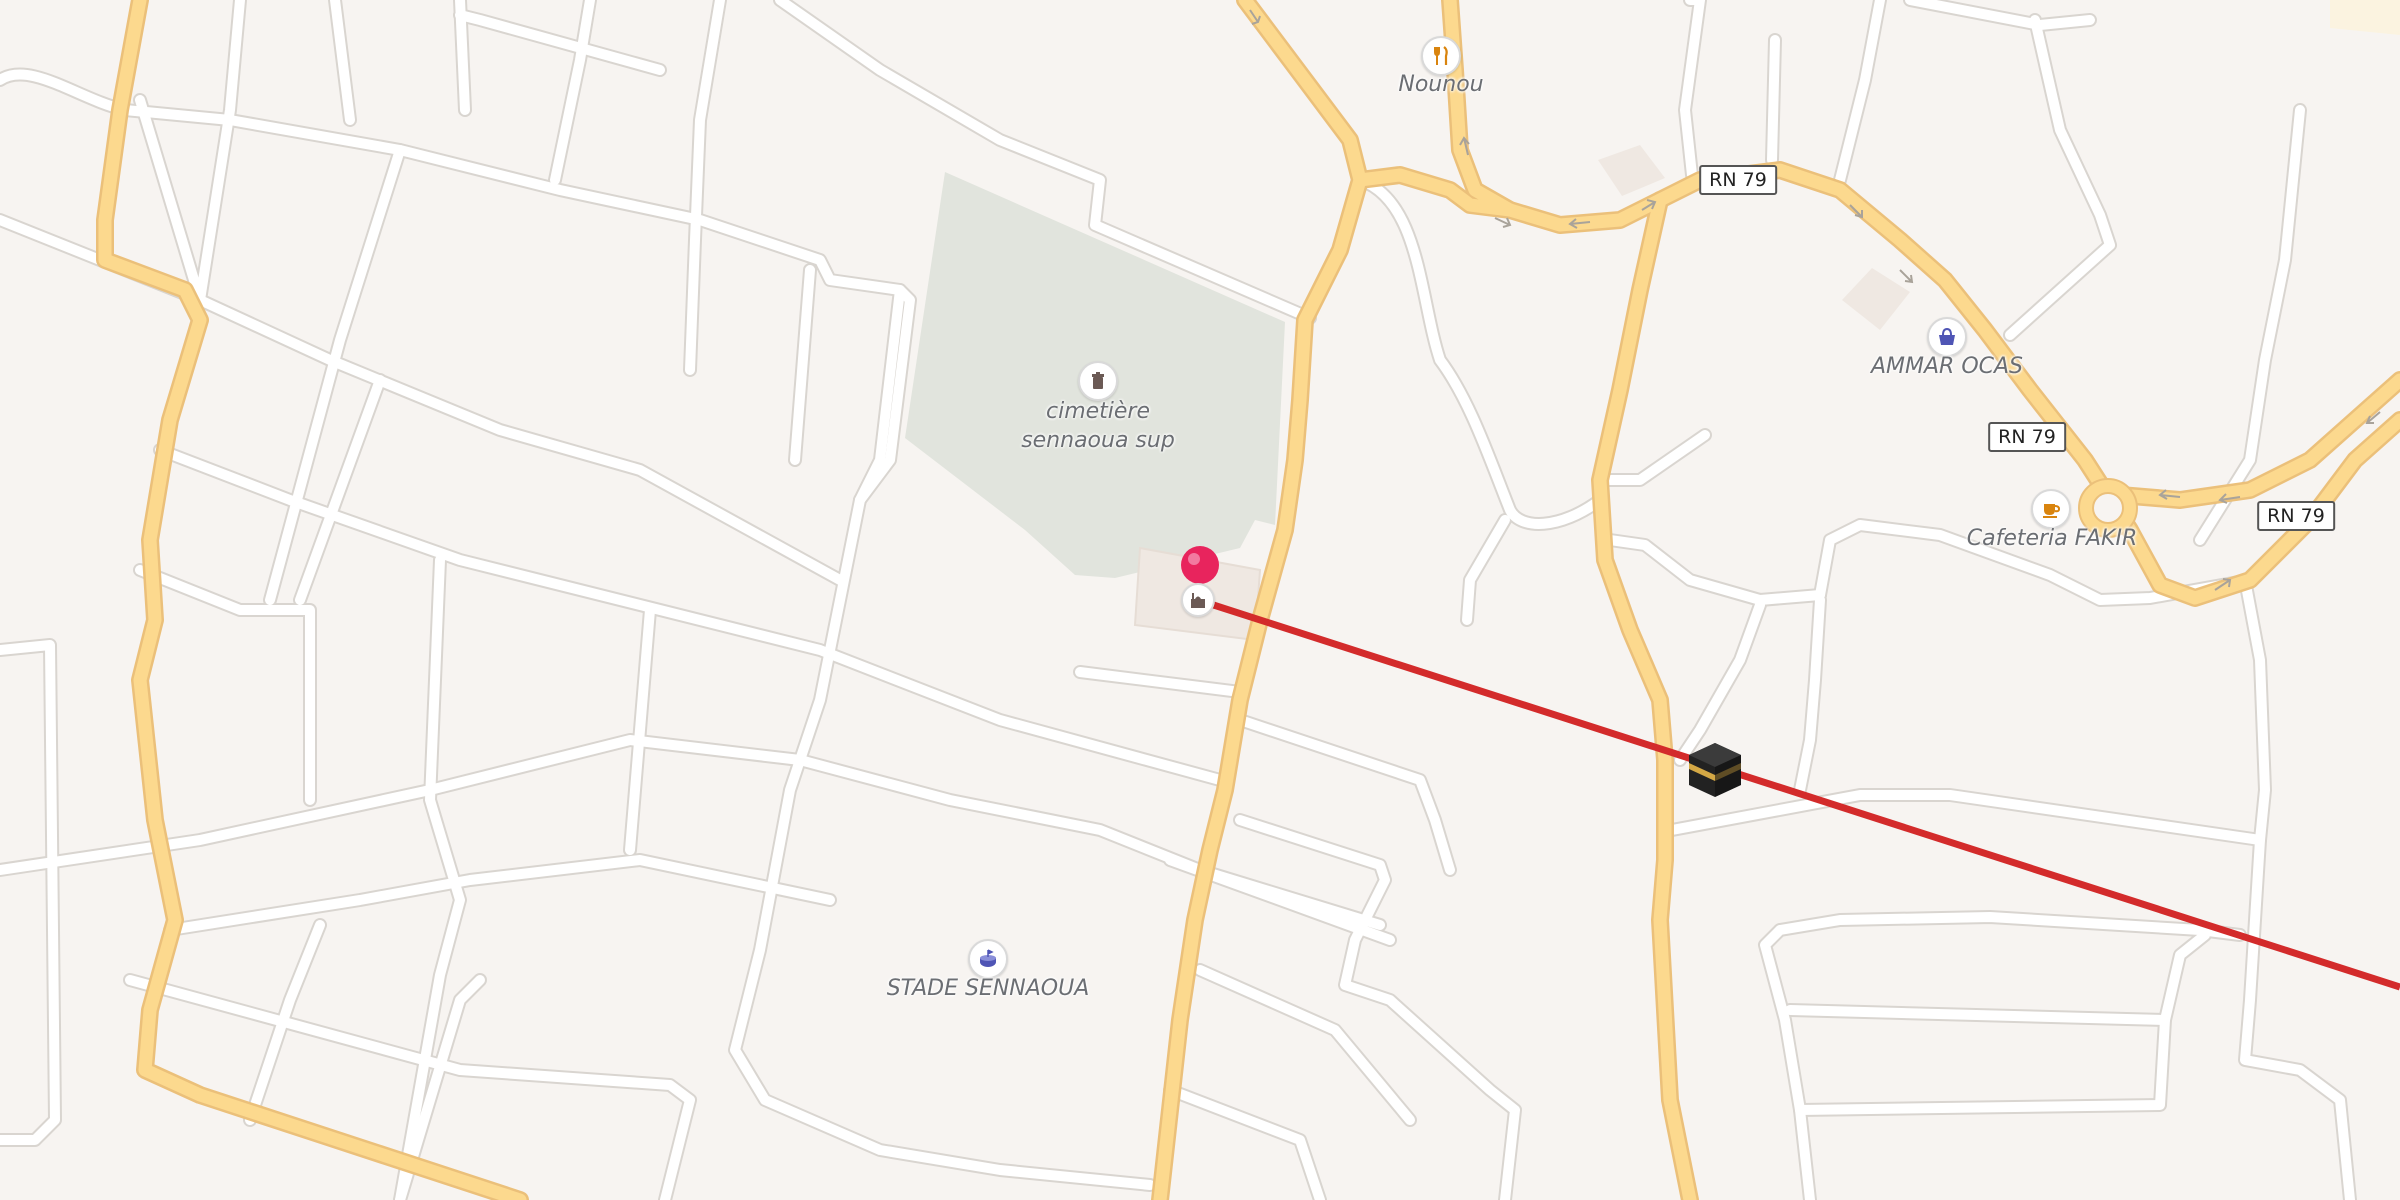 This screenshot has height=1200, width=2400. What do you see at coordinates (1098, 426) in the screenshot?
I see `poi-label-cemetery: cimetière sennaoua sup` at bounding box center [1098, 426].